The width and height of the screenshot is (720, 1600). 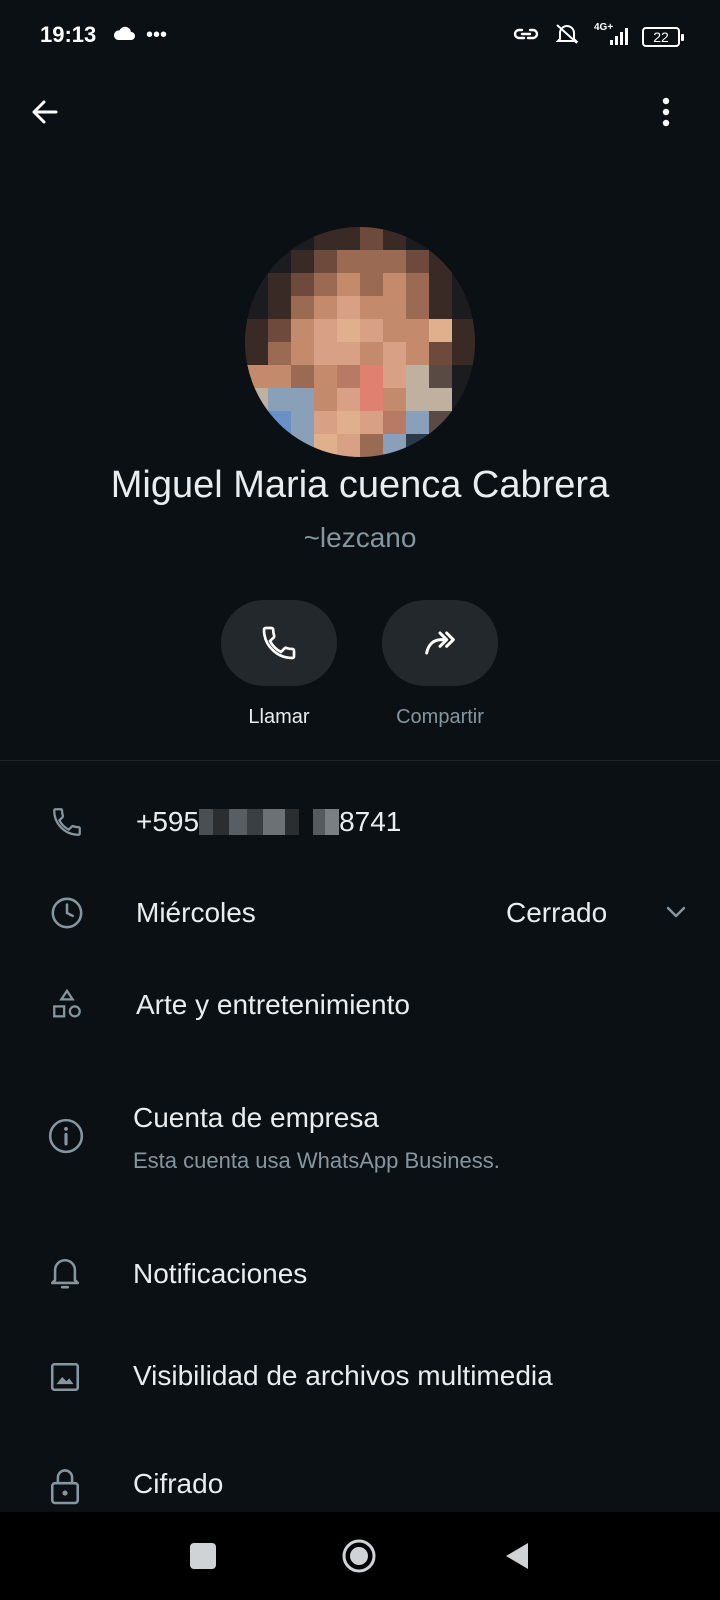 I want to click on network-type: 4G+, so click(x=604, y=27).